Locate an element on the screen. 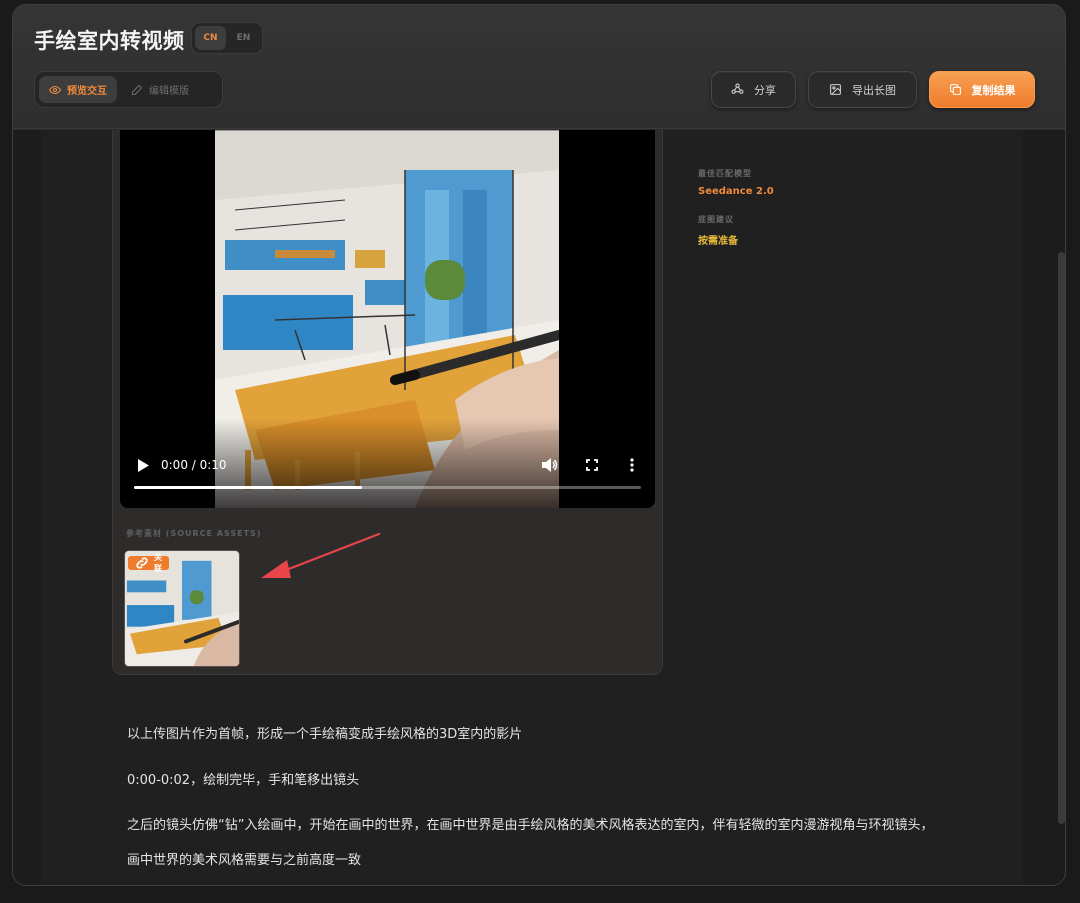  preview-mode-button: 预览交互 is located at coordinates (78, 89).